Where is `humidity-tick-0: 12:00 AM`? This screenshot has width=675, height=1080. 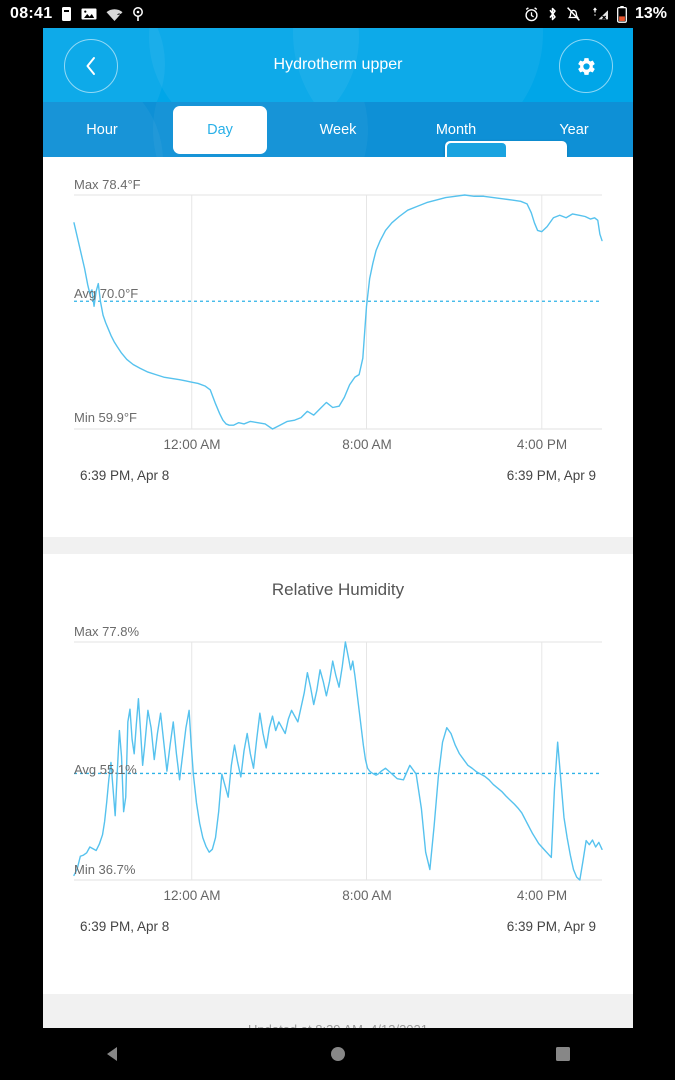
humidity-tick-0: 12:00 AM is located at coordinates (192, 895).